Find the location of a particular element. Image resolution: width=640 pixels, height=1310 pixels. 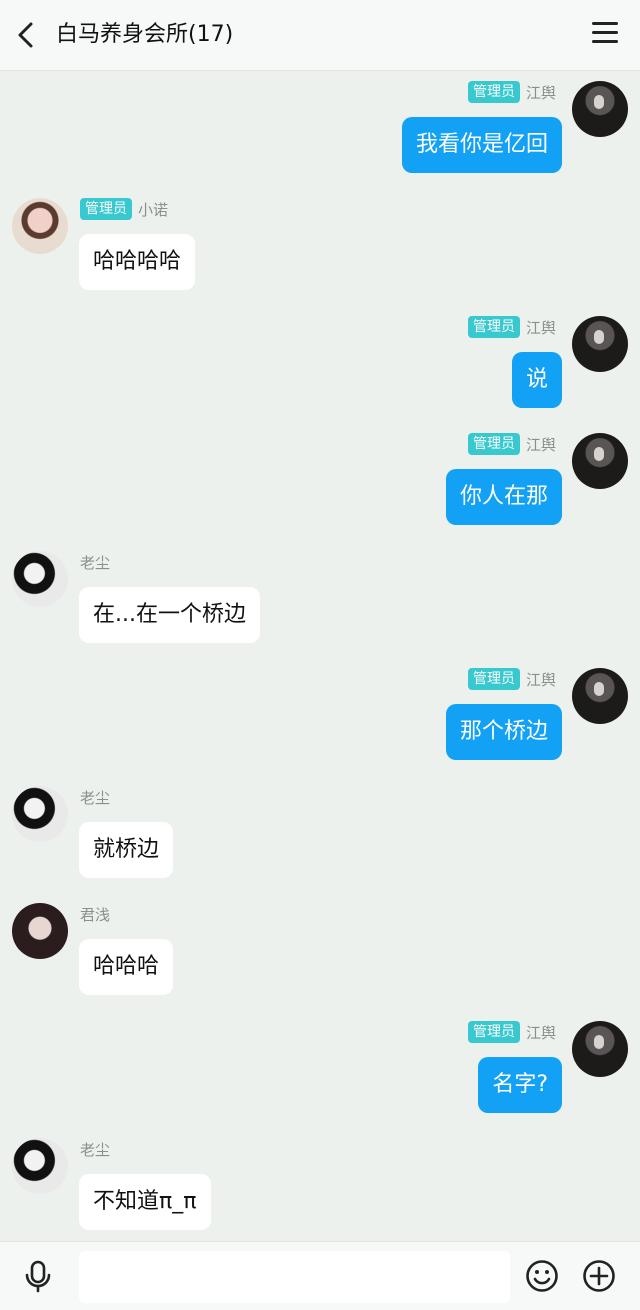

sender-meta: 君浅 is located at coordinates (95, 914).